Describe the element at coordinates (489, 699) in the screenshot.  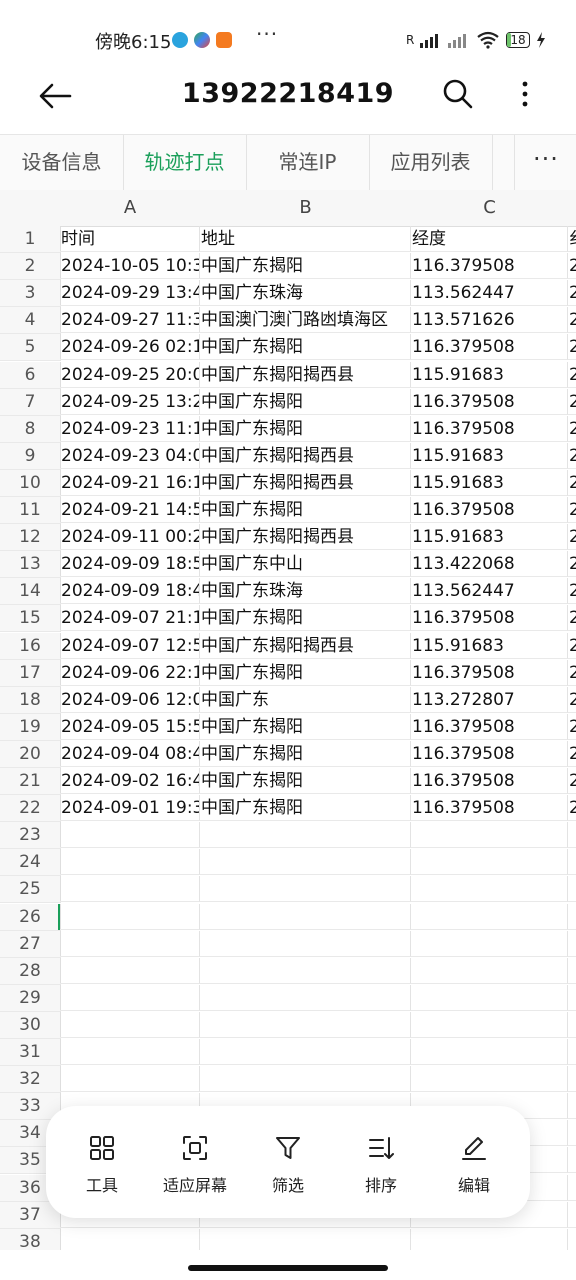
I see `longitude-cell: 113.272807` at that location.